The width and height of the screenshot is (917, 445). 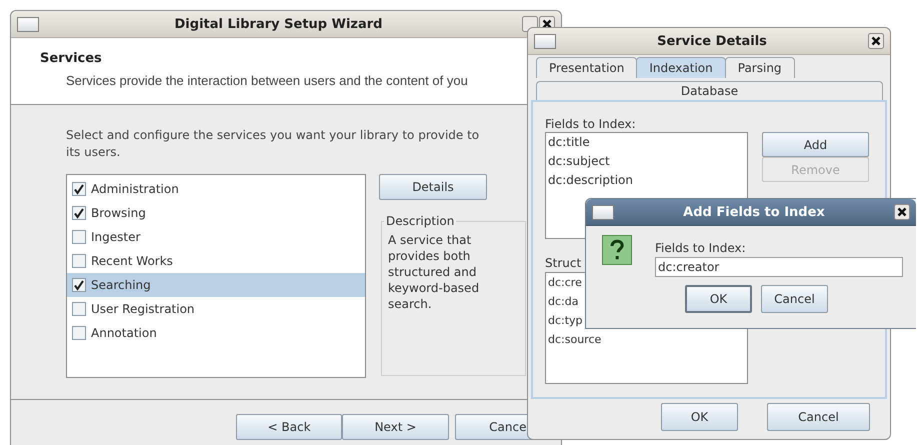 I want to click on window-title: Service Details, so click(x=712, y=41).